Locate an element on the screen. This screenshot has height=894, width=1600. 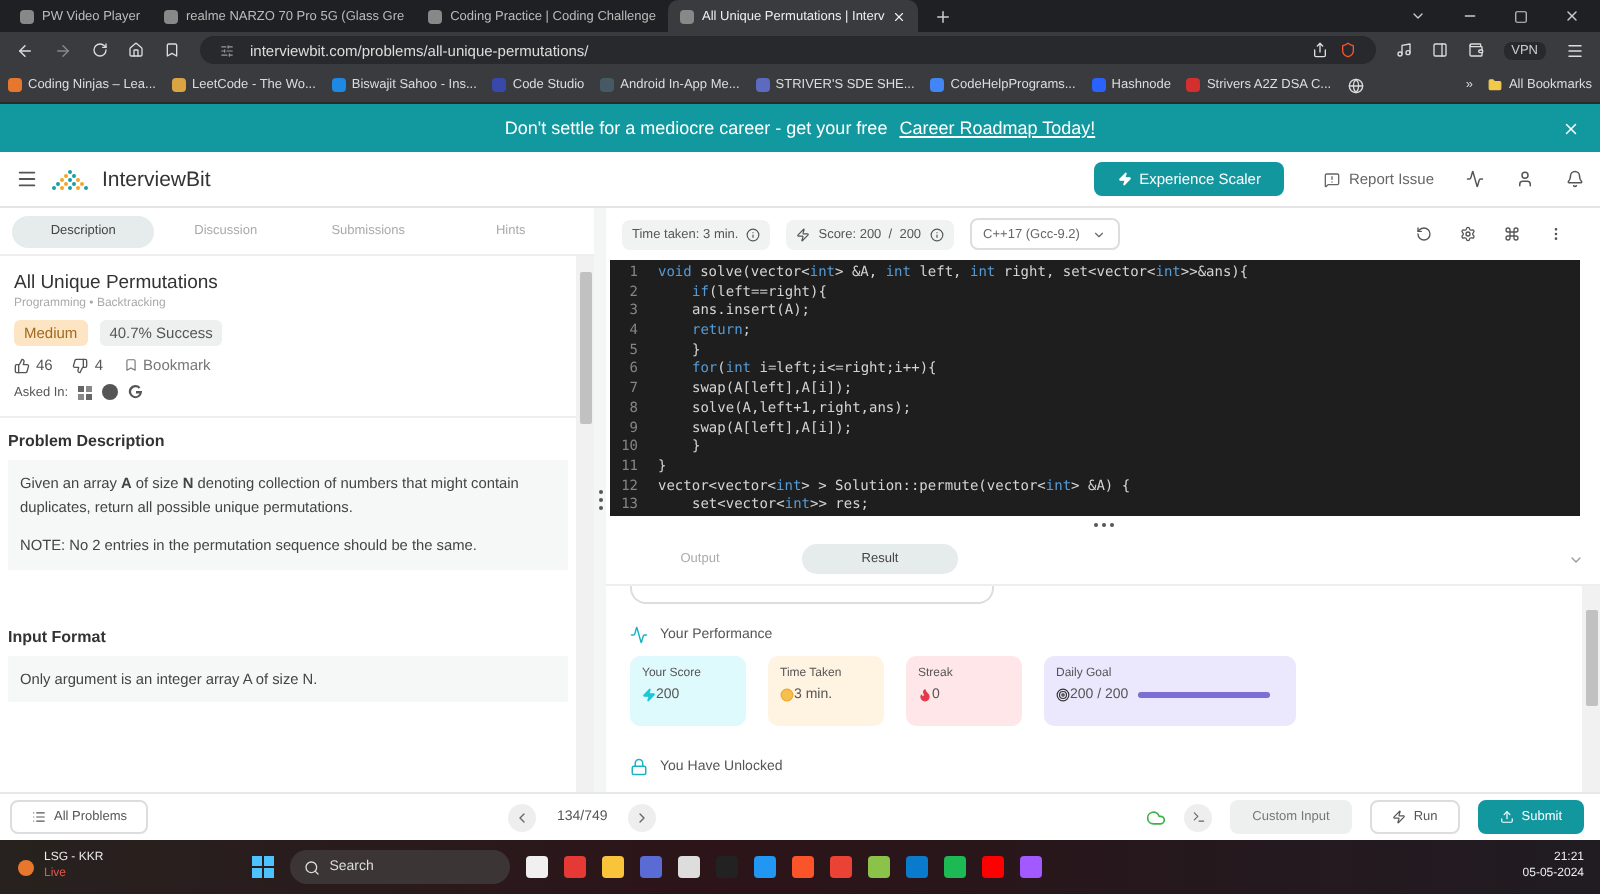
new-tab-icon is located at coordinates (943, 17).